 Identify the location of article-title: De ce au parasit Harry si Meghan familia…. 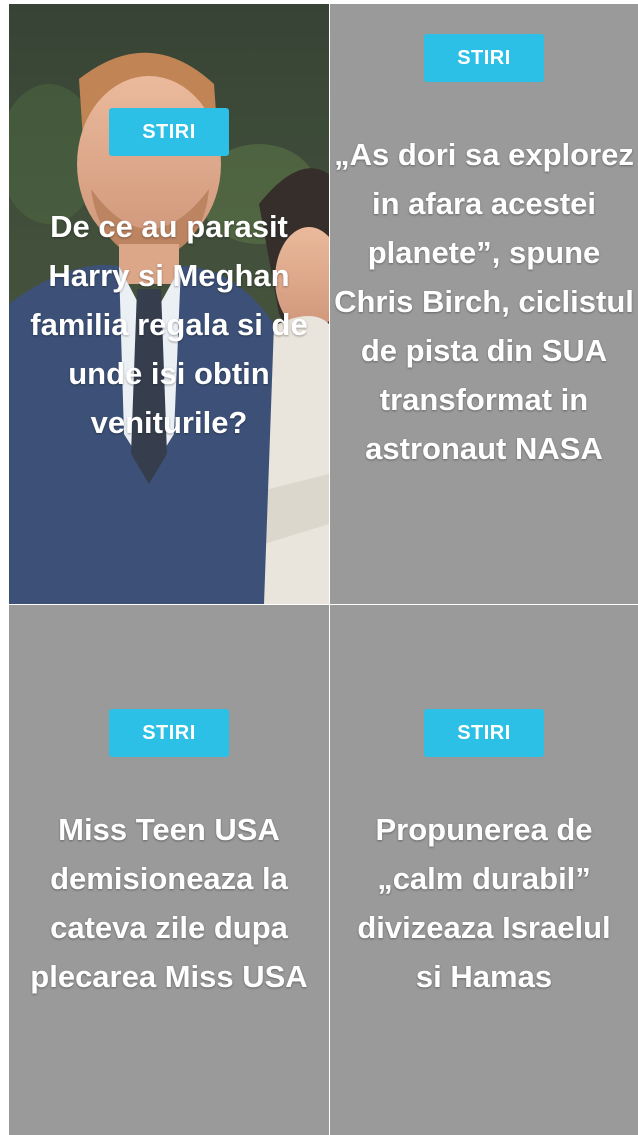
(169, 324).